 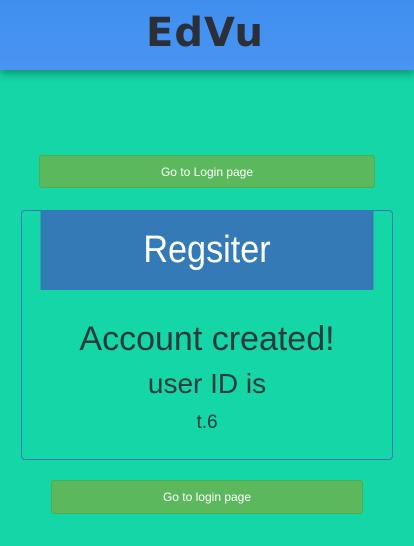 I want to click on panel-title: Regsiter, so click(x=207, y=250).